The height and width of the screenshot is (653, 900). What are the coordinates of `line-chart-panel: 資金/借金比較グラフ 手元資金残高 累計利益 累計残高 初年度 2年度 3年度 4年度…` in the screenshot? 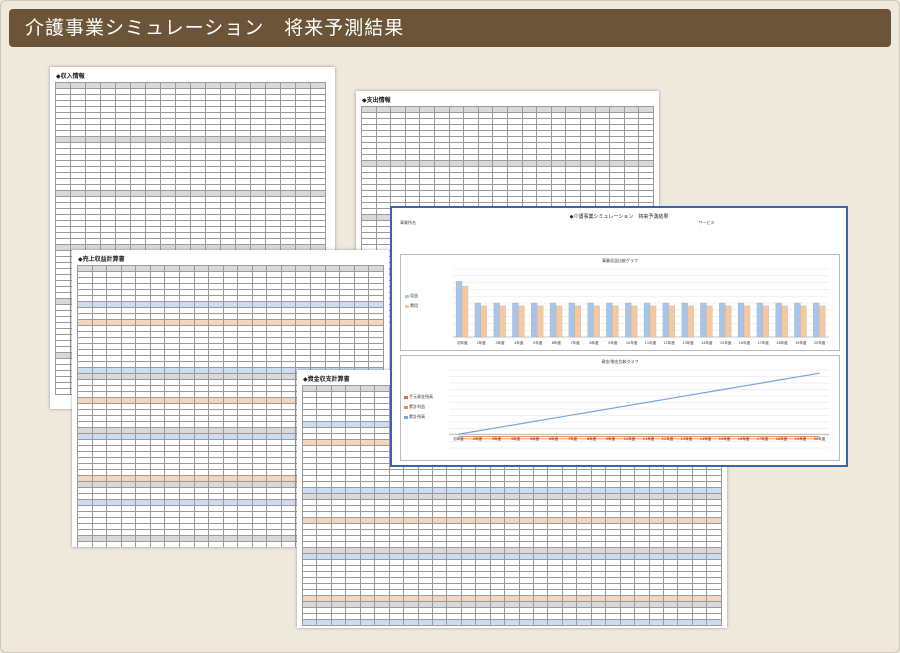 It's located at (620, 408).